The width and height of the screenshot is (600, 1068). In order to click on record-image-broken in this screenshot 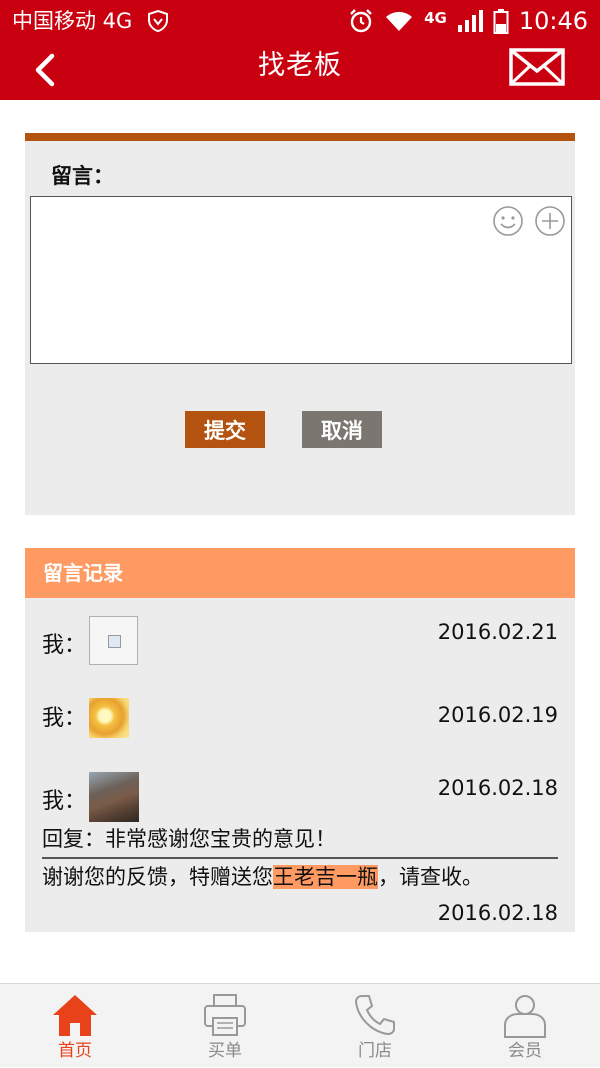, I will do `click(113, 640)`.